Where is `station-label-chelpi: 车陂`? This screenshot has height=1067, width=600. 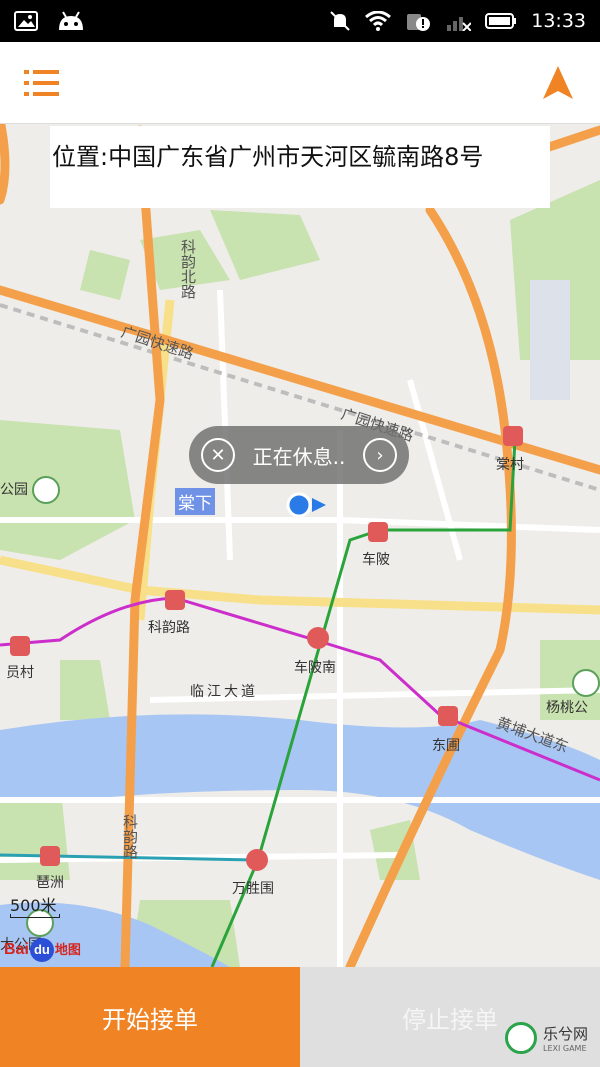 station-label-chelpi: 车陂 is located at coordinates (376, 560).